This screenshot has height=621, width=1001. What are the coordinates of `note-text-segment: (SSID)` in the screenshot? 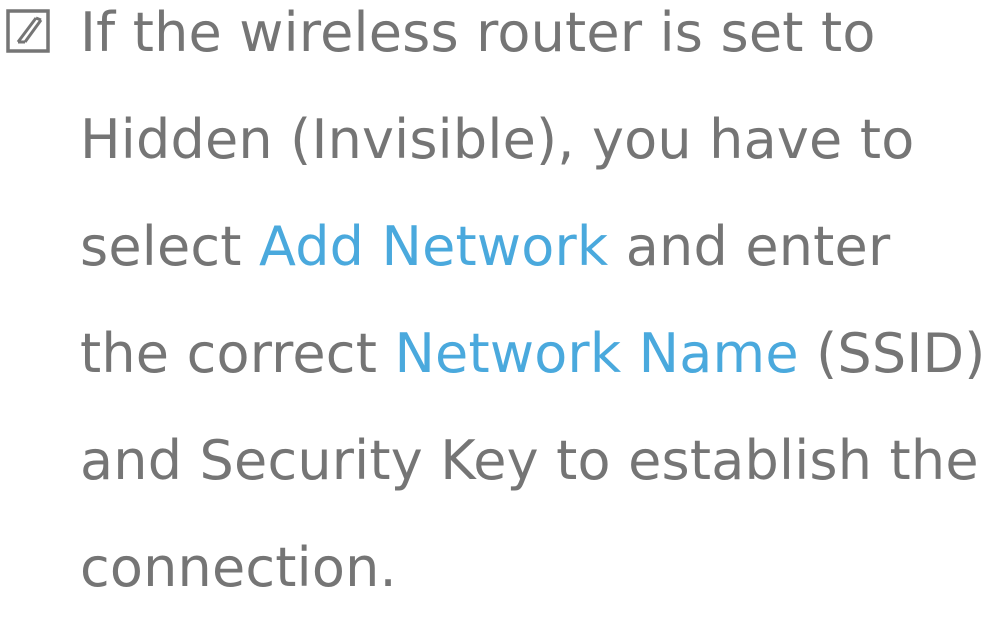 It's located at (892, 353).